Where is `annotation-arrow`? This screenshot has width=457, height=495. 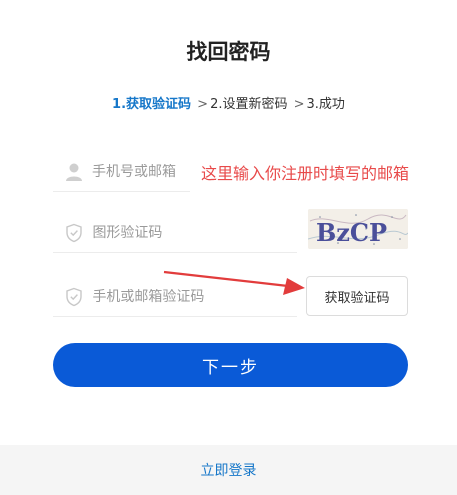
annotation-arrow is located at coordinates (234, 282).